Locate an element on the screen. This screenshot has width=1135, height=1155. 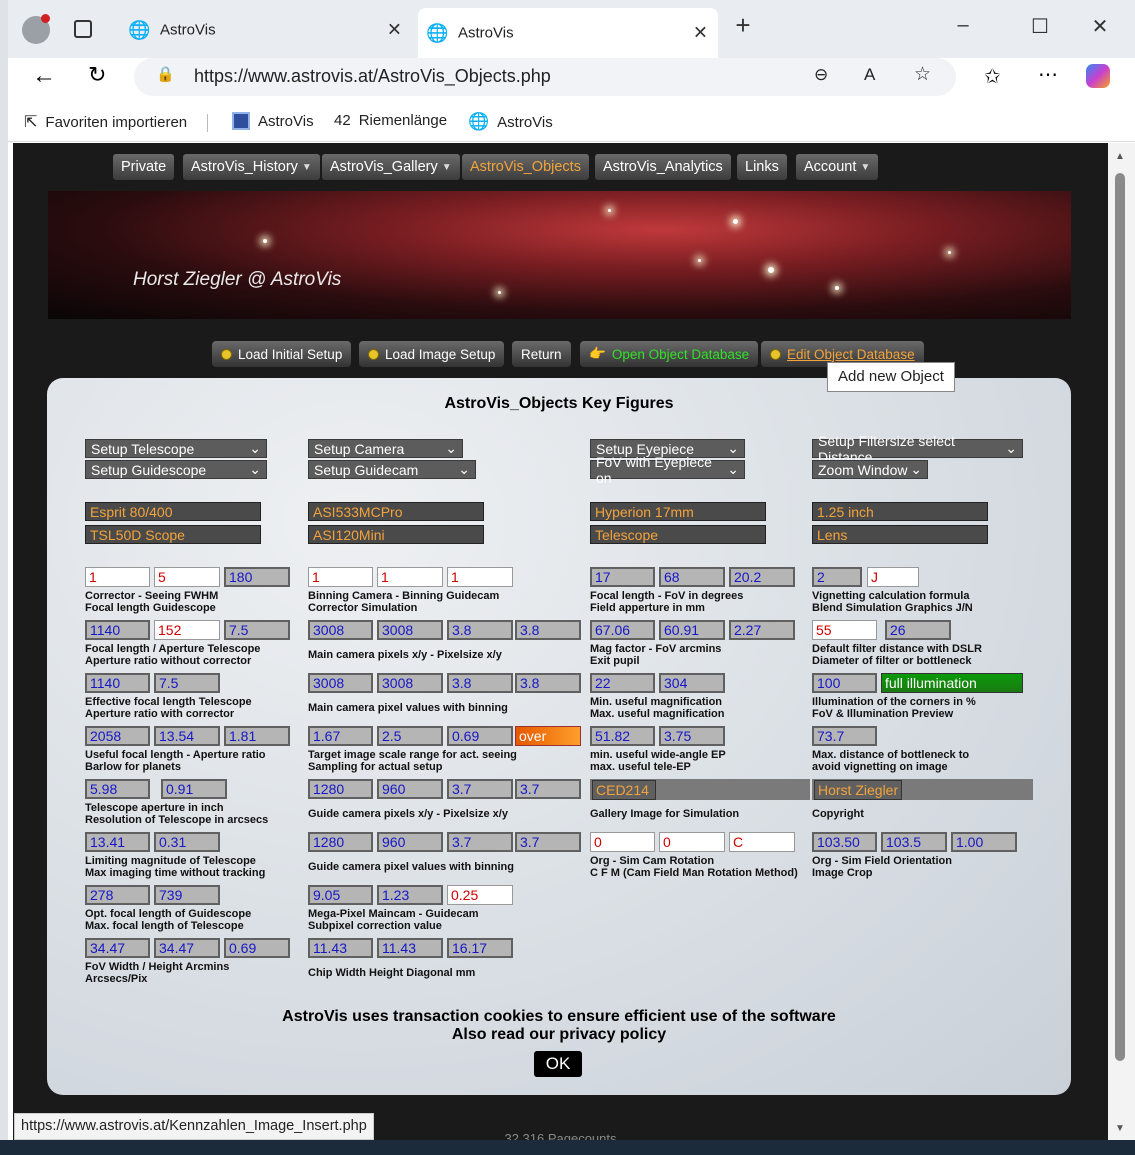
scroll-up-icon: ▲ is located at coordinates (1120, 156).